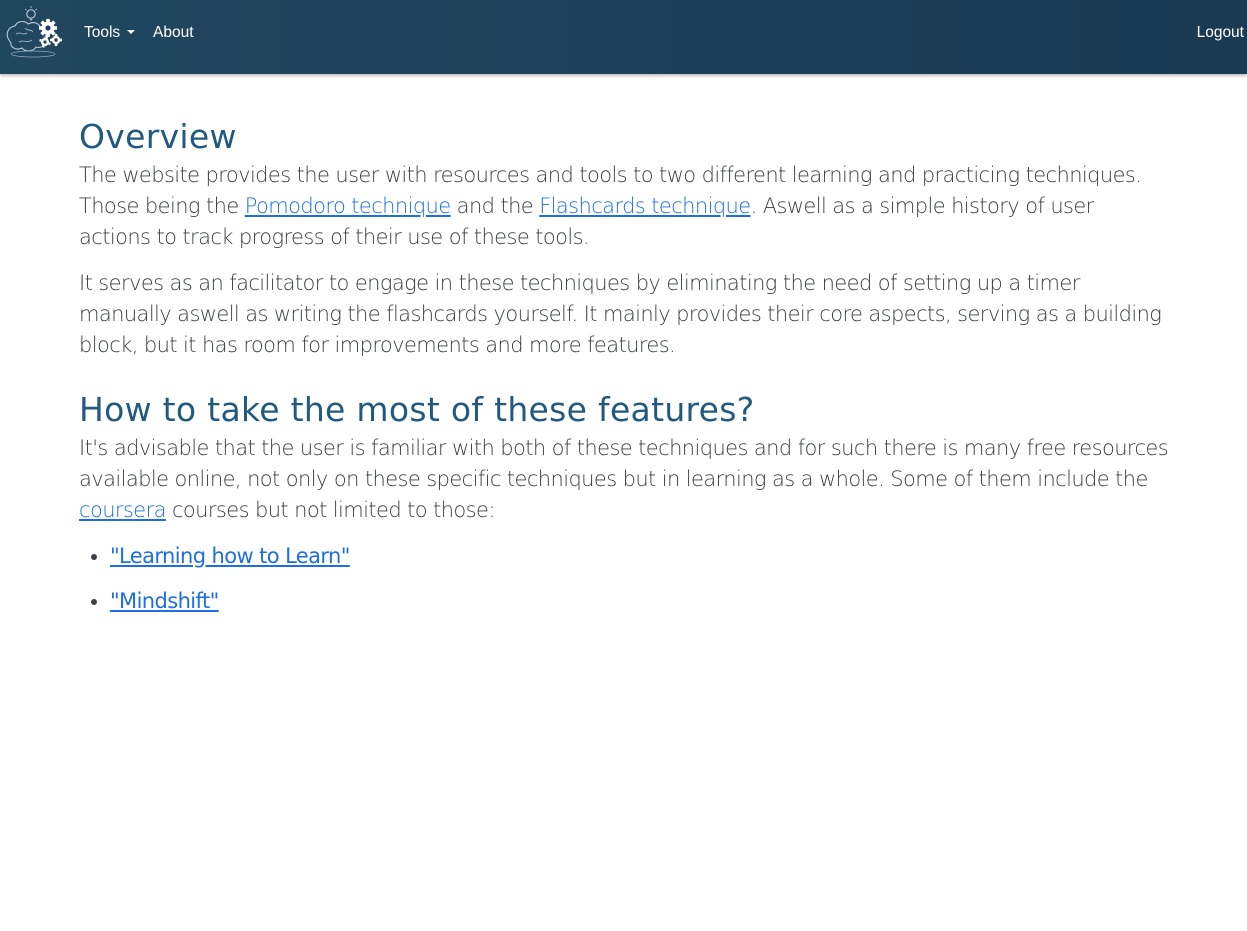 Image resolution: width=1247 pixels, height=931 pixels. I want to click on top-navbar: Tools About Logout, so click(623, 37).